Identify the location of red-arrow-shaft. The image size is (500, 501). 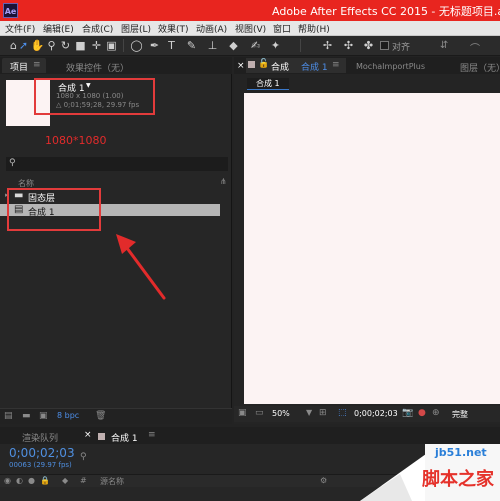
(144, 271).